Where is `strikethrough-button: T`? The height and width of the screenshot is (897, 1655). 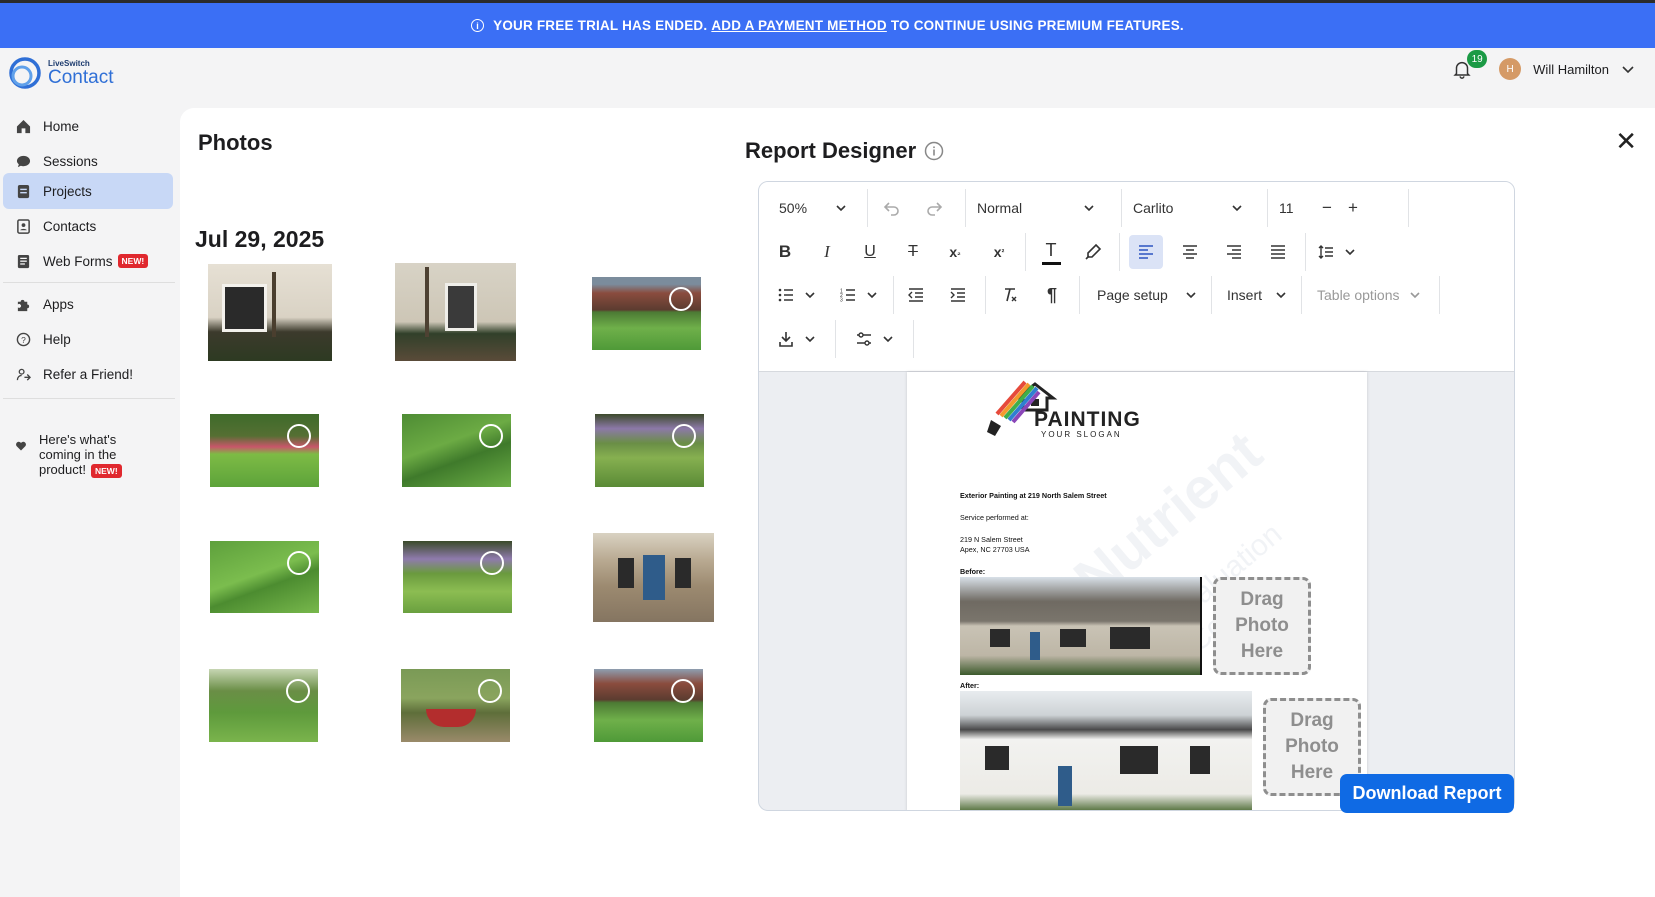
strikethrough-button: T is located at coordinates (913, 252).